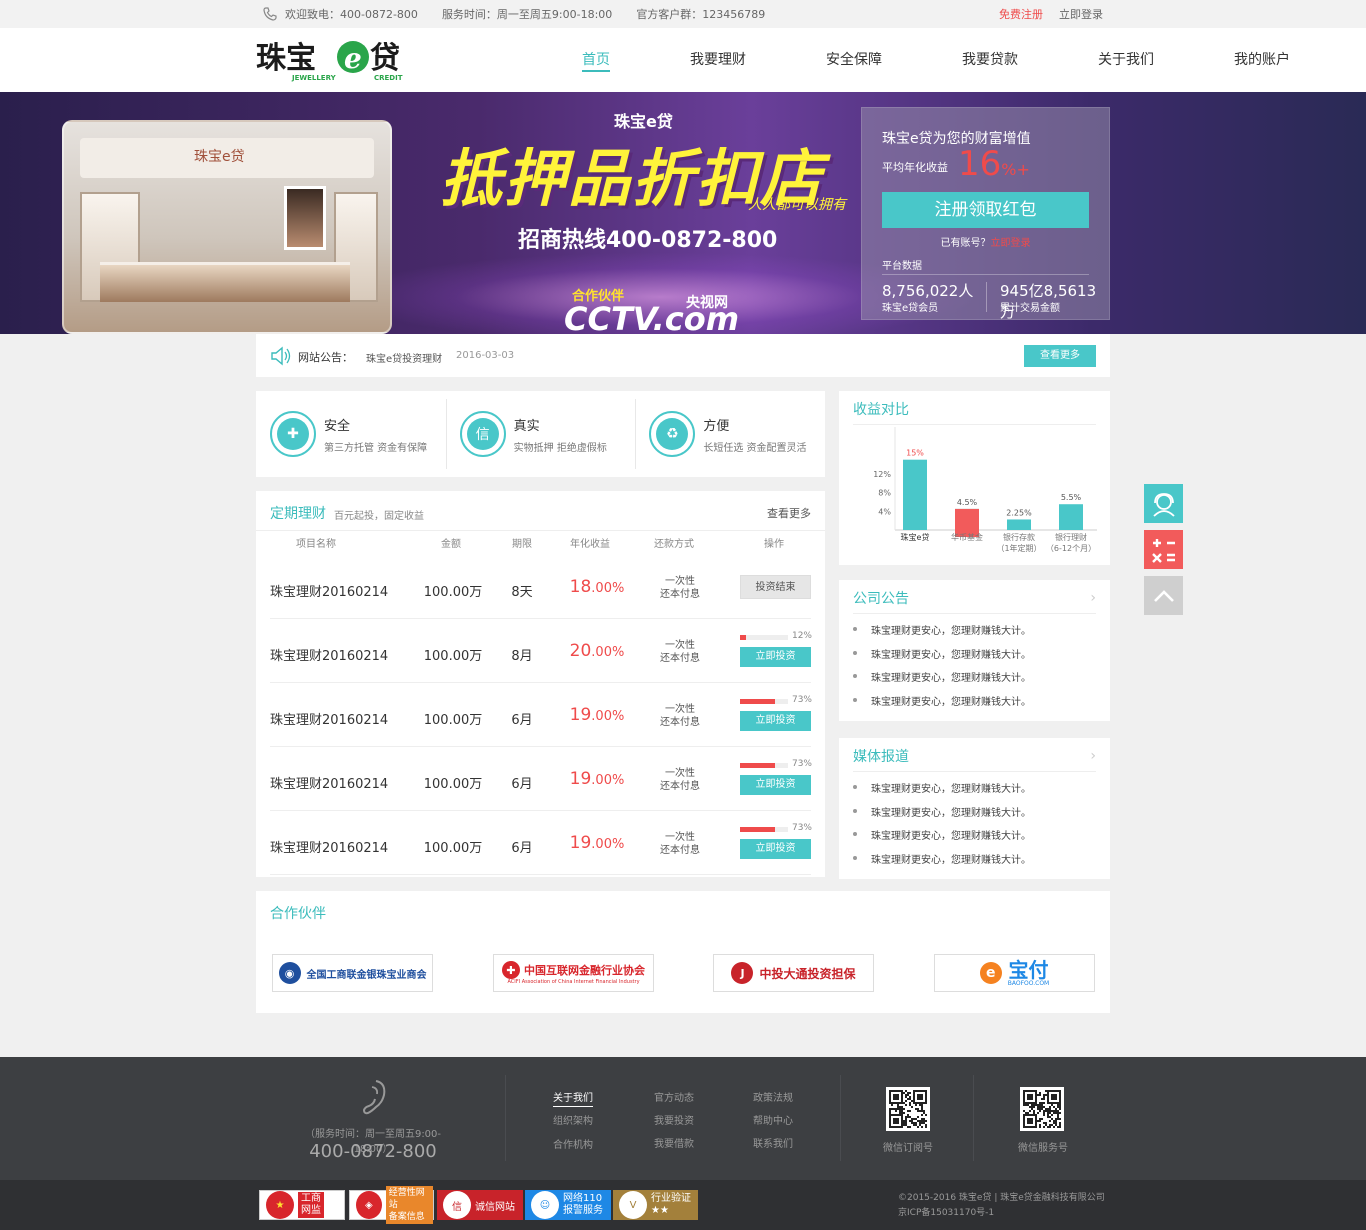 The height and width of the screenshot is (1230, 1366). What do you see at coordinates (1163, 503) in the screenshot?
I see `customer-service-icon` at bounding box center [1163, 503].